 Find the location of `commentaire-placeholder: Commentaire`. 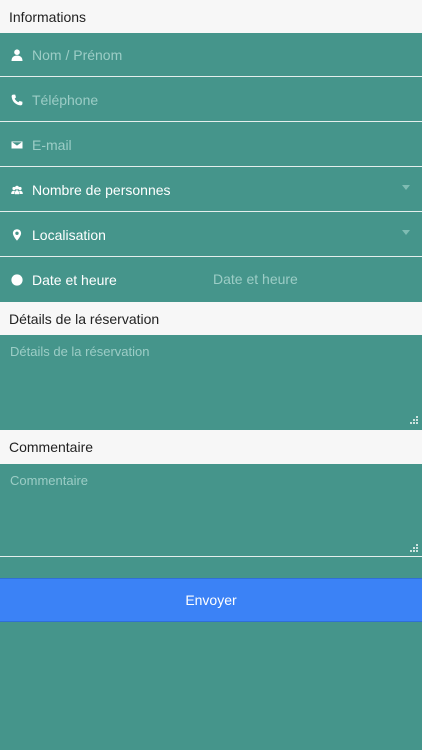

commentaire-placeholder: Commentaire is located at coordinates (49, 480).